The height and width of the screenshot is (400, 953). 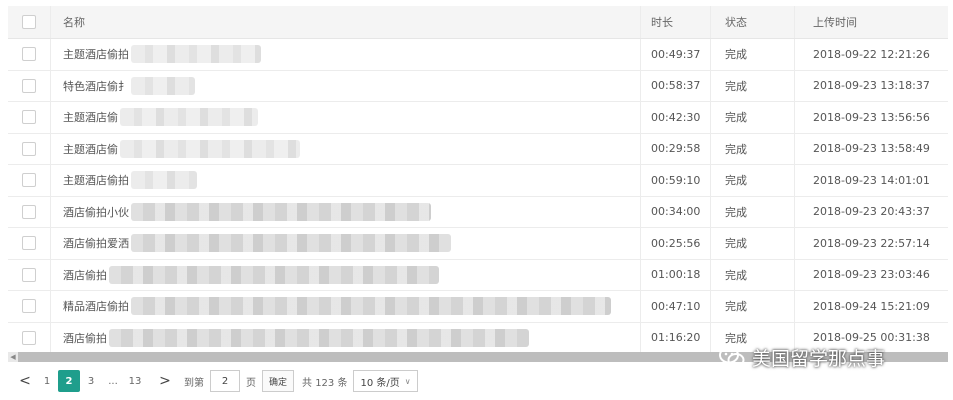 What do you see at coordinates (91, 381) in the screenshot?
I see `page-3-button: 3` at bounding box center [91, 381].